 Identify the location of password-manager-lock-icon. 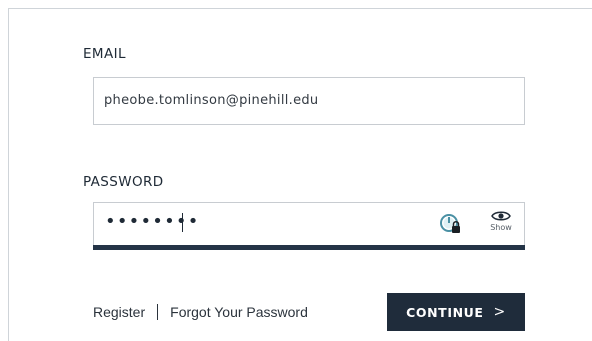
(451, 224).